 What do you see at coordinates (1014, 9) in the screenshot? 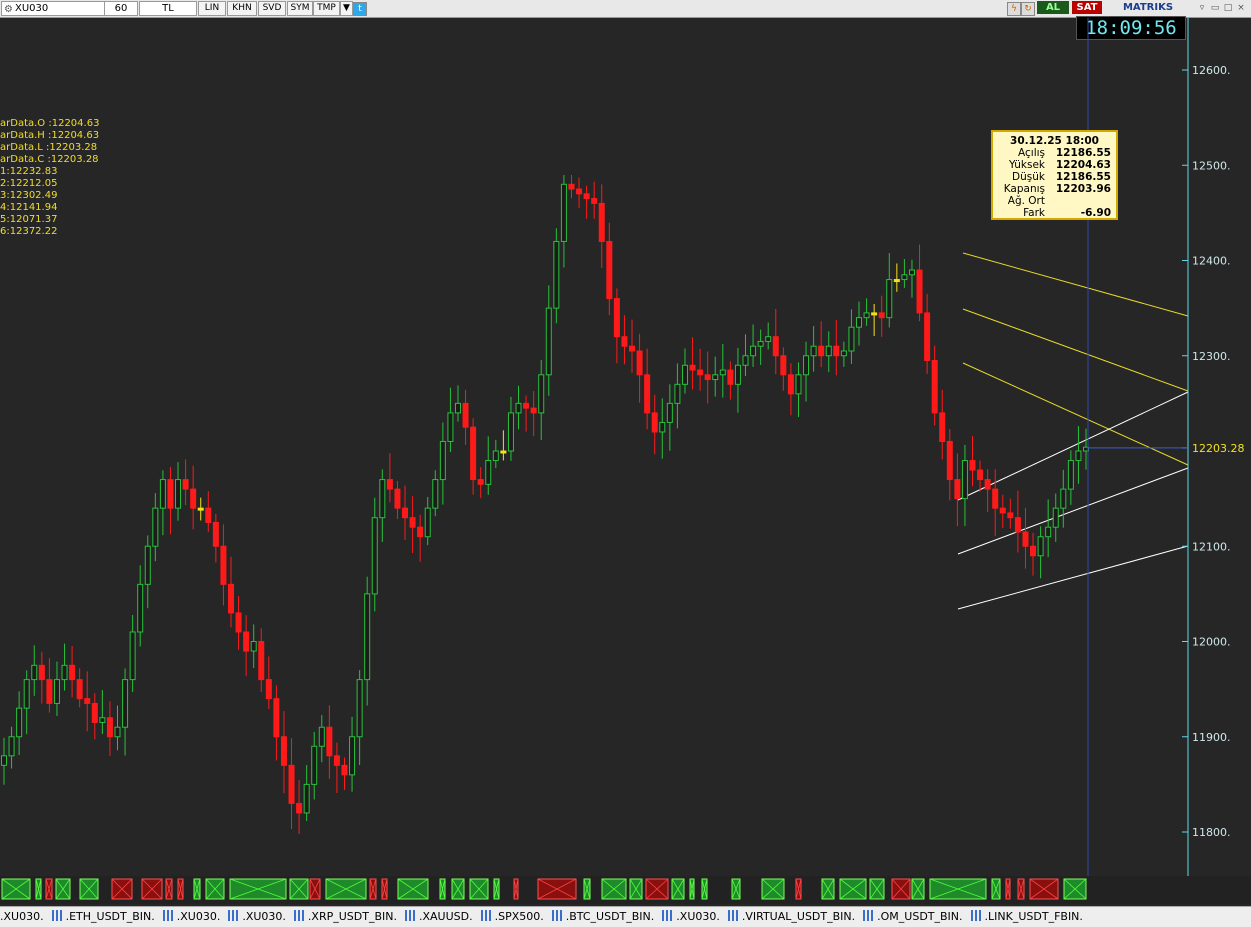
I see `lightning-icon: ϟ` at bounding box center [1014, 9].